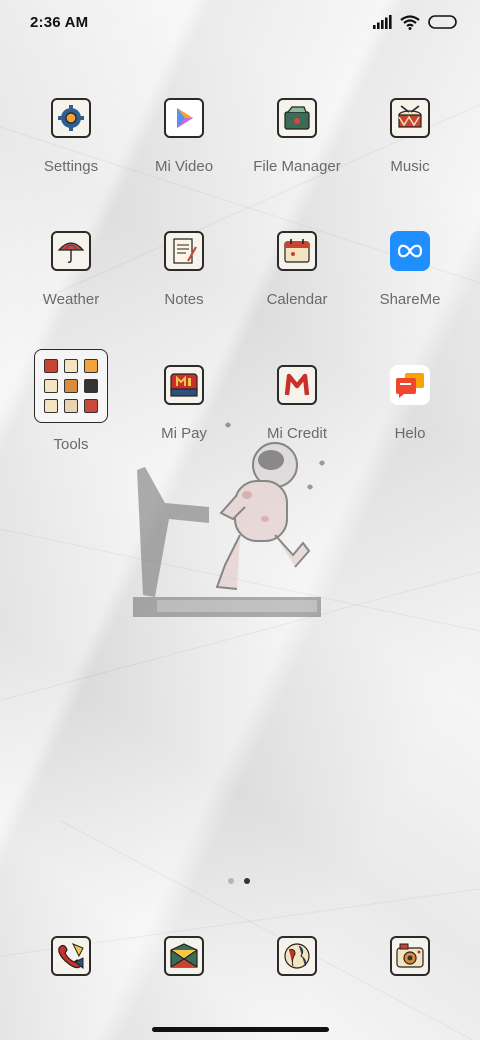  Describe the element at coordinates (239, 881) in the screenshot. I see `page-indicator` at that location.